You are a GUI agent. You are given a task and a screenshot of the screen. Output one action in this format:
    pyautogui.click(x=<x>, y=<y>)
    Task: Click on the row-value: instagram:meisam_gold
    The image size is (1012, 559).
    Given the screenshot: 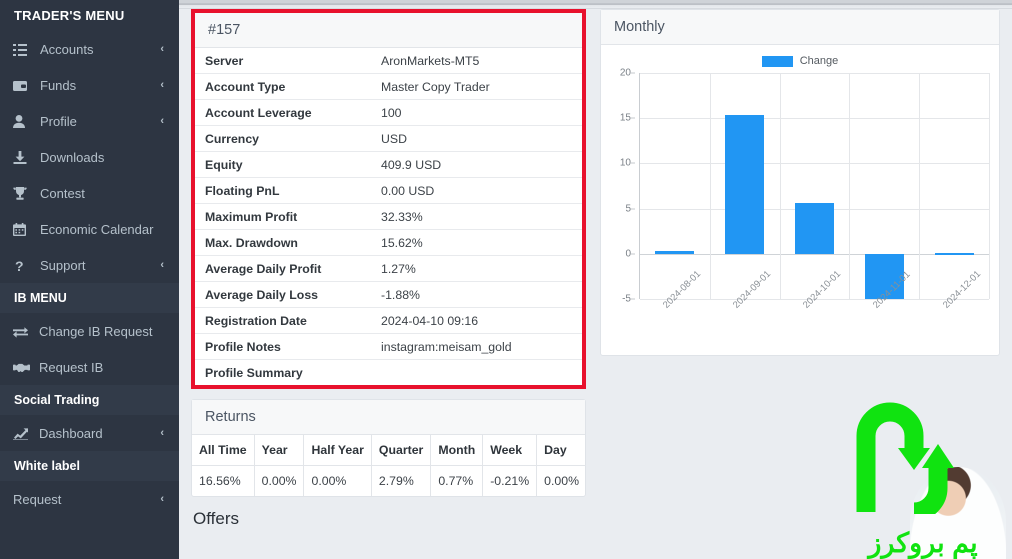 What is the action you would take?
    pyautogui.click(x=476, y=346)
    